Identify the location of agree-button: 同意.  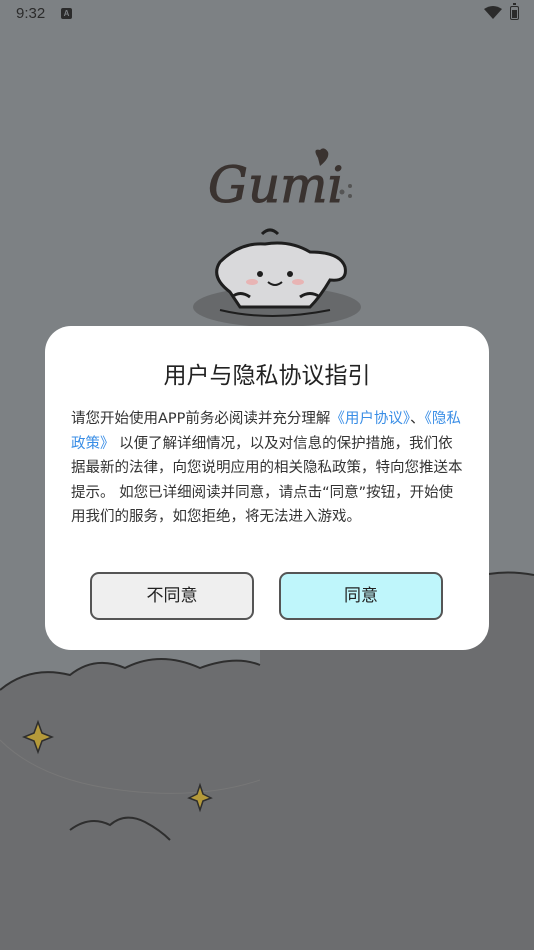
(361, 596).